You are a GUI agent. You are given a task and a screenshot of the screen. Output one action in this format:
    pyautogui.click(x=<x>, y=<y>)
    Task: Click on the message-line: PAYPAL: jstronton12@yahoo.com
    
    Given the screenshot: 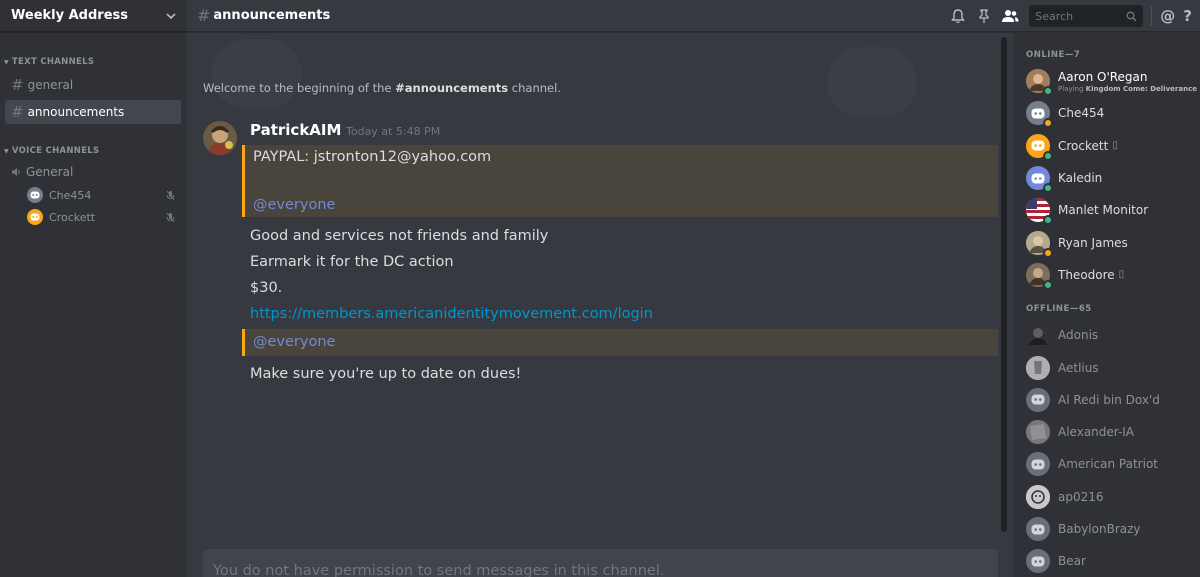 What is the action you would take?
    pyautogui.click(x=372, y=157)
    